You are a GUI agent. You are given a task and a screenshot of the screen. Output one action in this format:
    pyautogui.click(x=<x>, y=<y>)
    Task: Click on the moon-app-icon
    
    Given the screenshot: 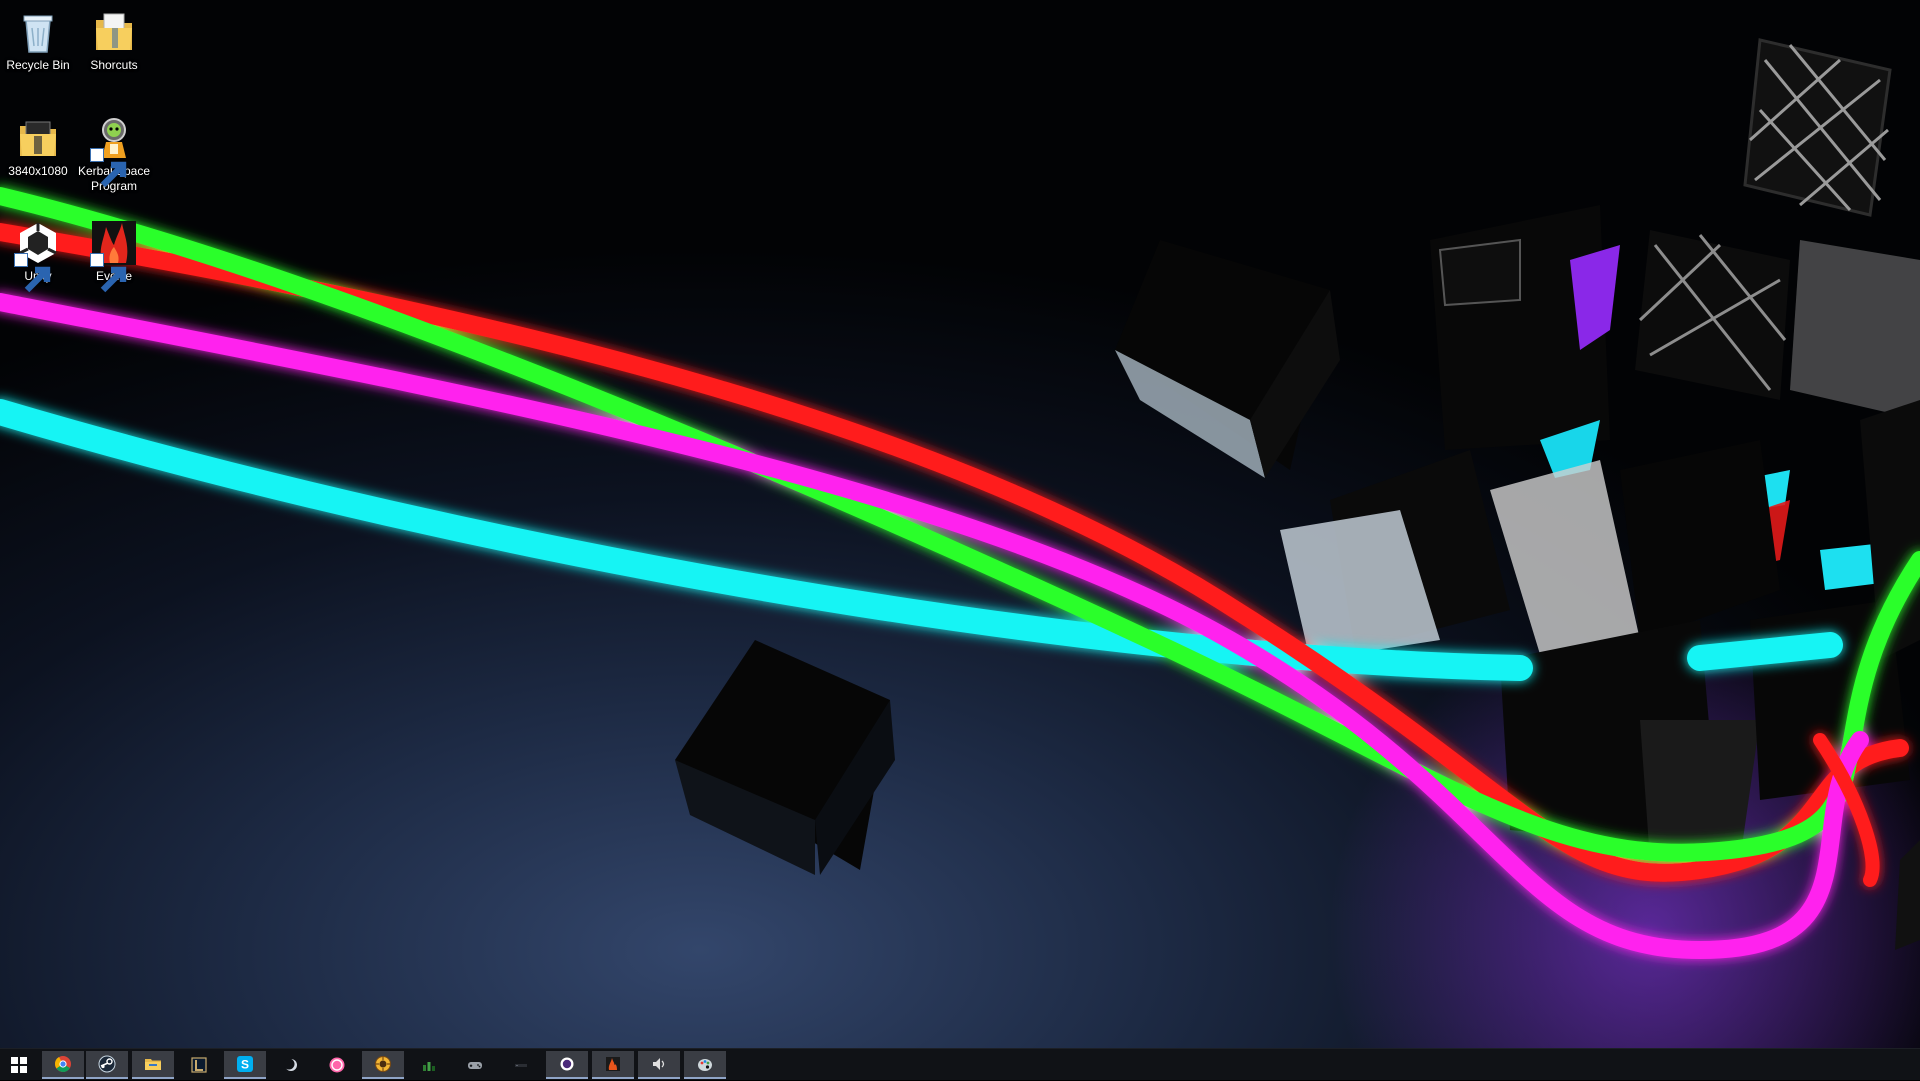 What is the action you would take?
    pyautogui.click(x=290, y=1064)
    